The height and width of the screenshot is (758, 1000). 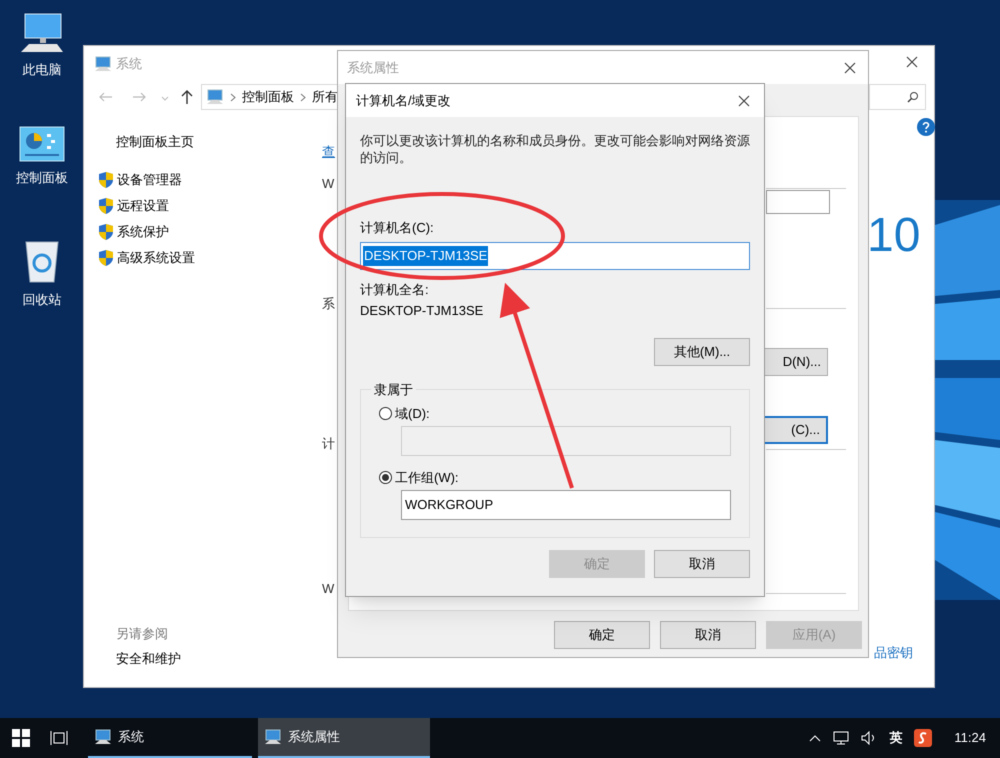 I want to click on group-label: 隶属于, so click(x=393, y=390).